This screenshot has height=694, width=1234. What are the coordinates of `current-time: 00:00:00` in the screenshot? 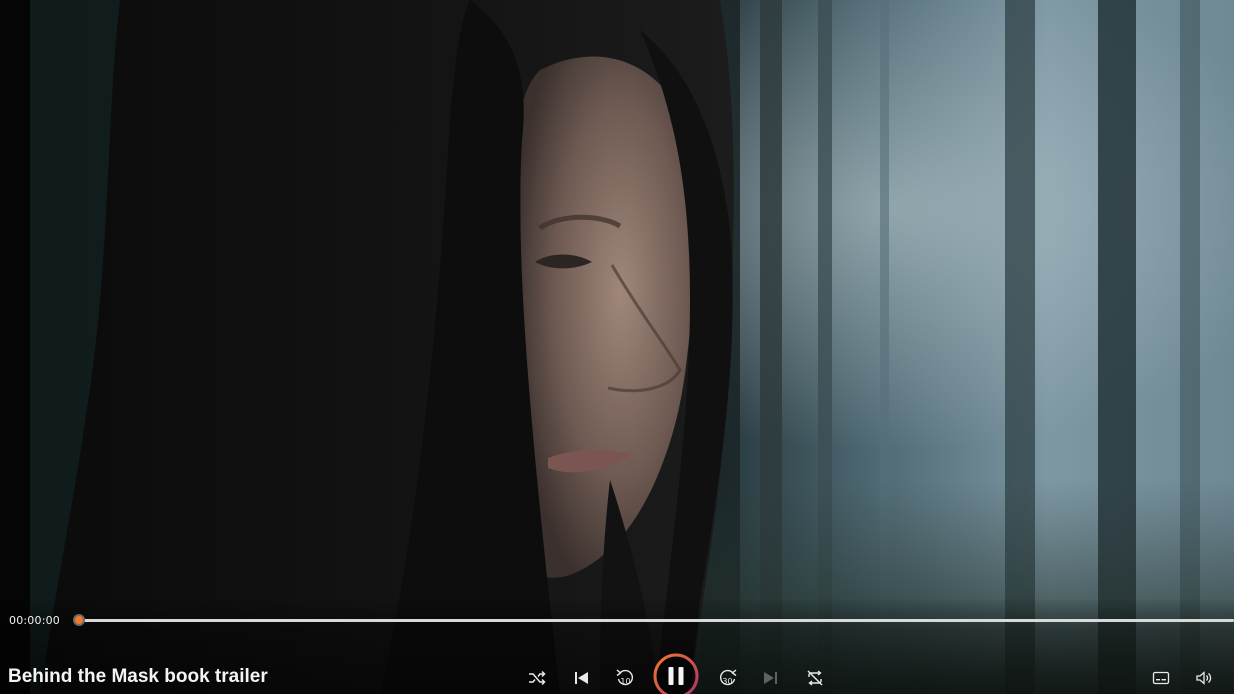 It's located at (35, 620).